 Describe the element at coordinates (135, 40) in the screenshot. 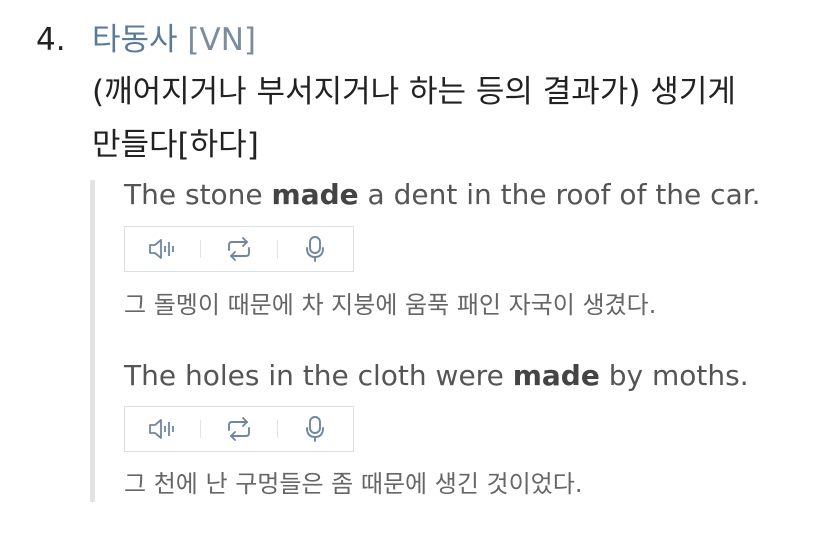

I see `part-of-speech: 타동사` at that location.